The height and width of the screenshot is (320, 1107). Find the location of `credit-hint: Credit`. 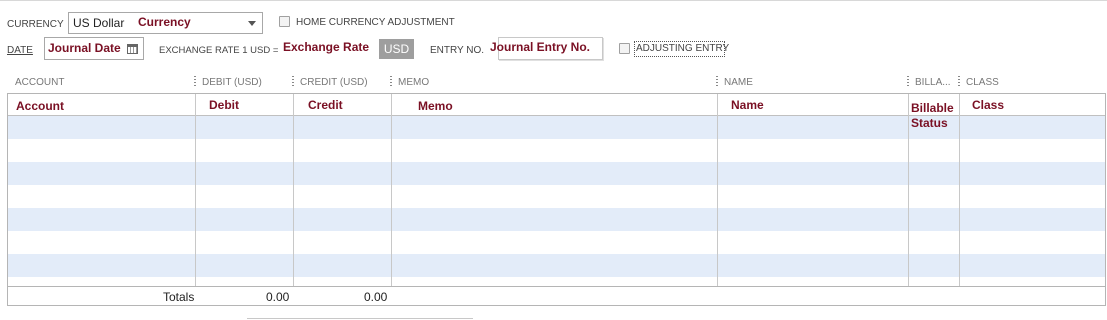

credit-hint: Credit is located at coordinates (325, 105).